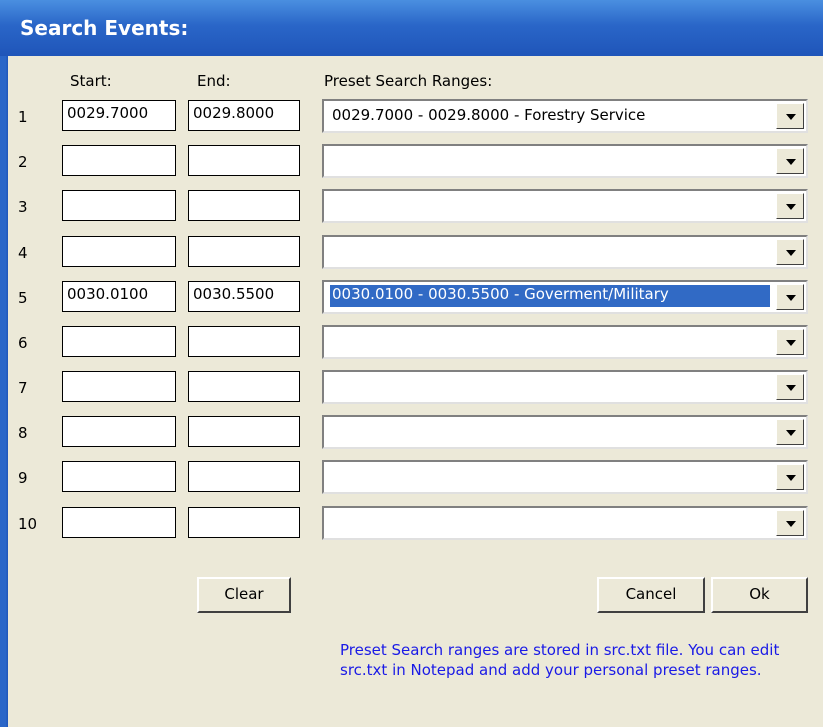  What do you see at coordinates (411, 28) in the screenshot?
I see `title-bar: Search Events:` at bounding box center [411, 28].